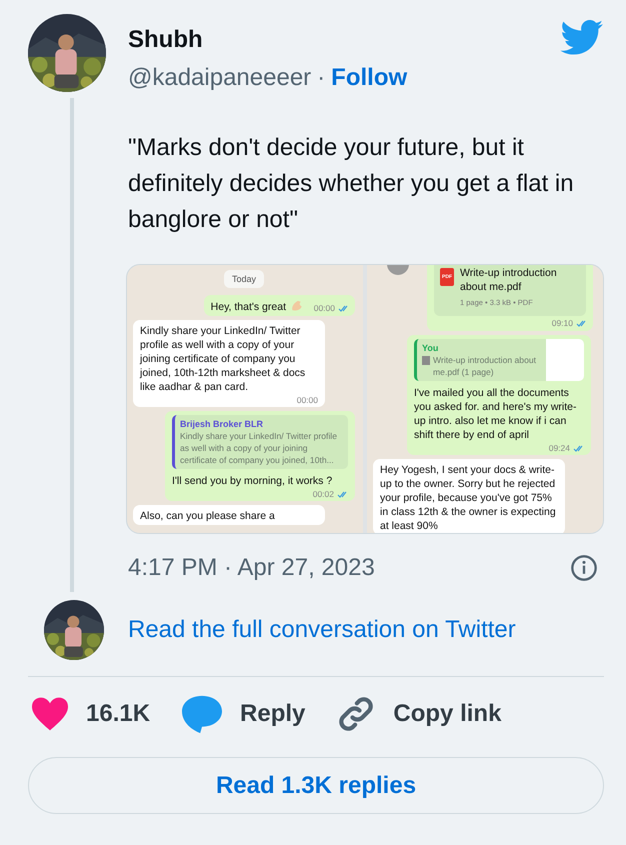 This screenshot has width=626, height=845. What do you see at coordinates (251, 568) in the screenshot?
I see `tweet-timestamp: 4:17 PM · Apr 27, 2023` at bounding box center [251, 568].